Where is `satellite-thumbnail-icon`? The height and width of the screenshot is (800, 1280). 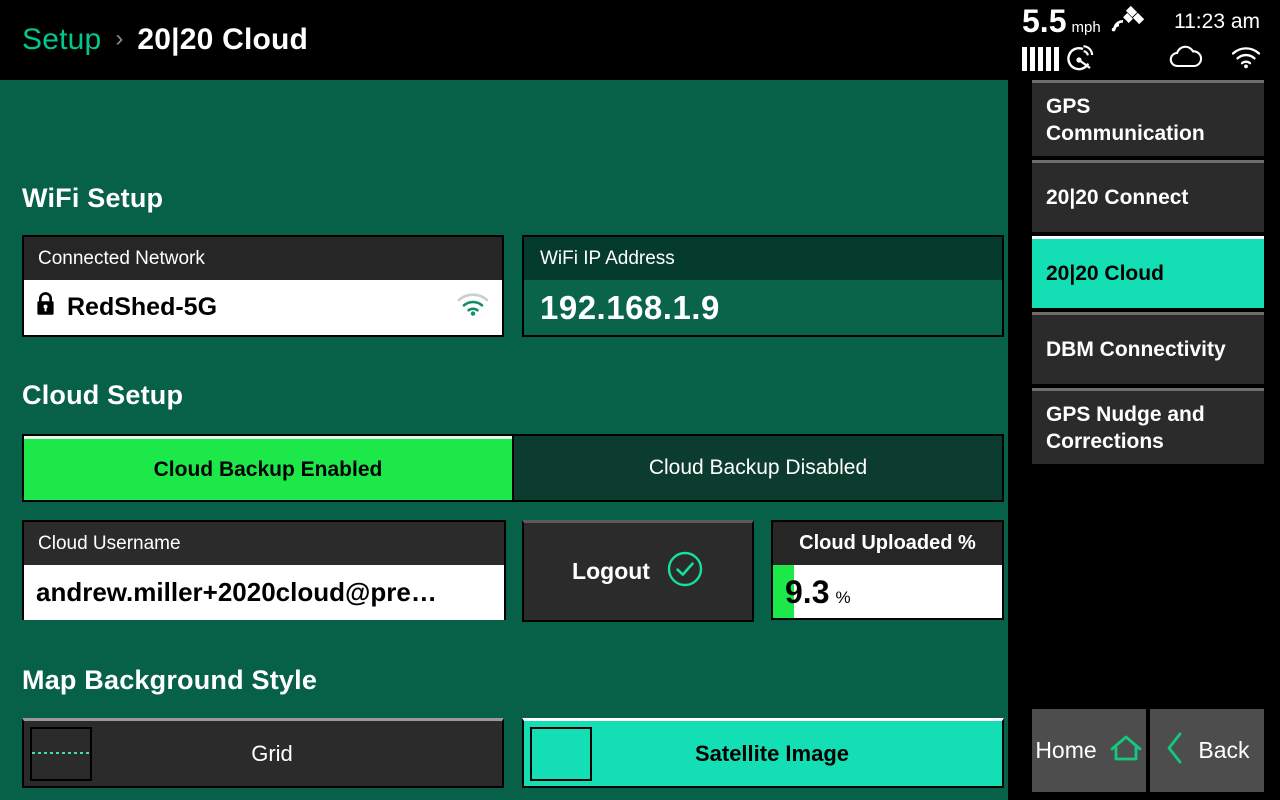 satellite-thumbnail-icon is located at coordinates (561, 753).